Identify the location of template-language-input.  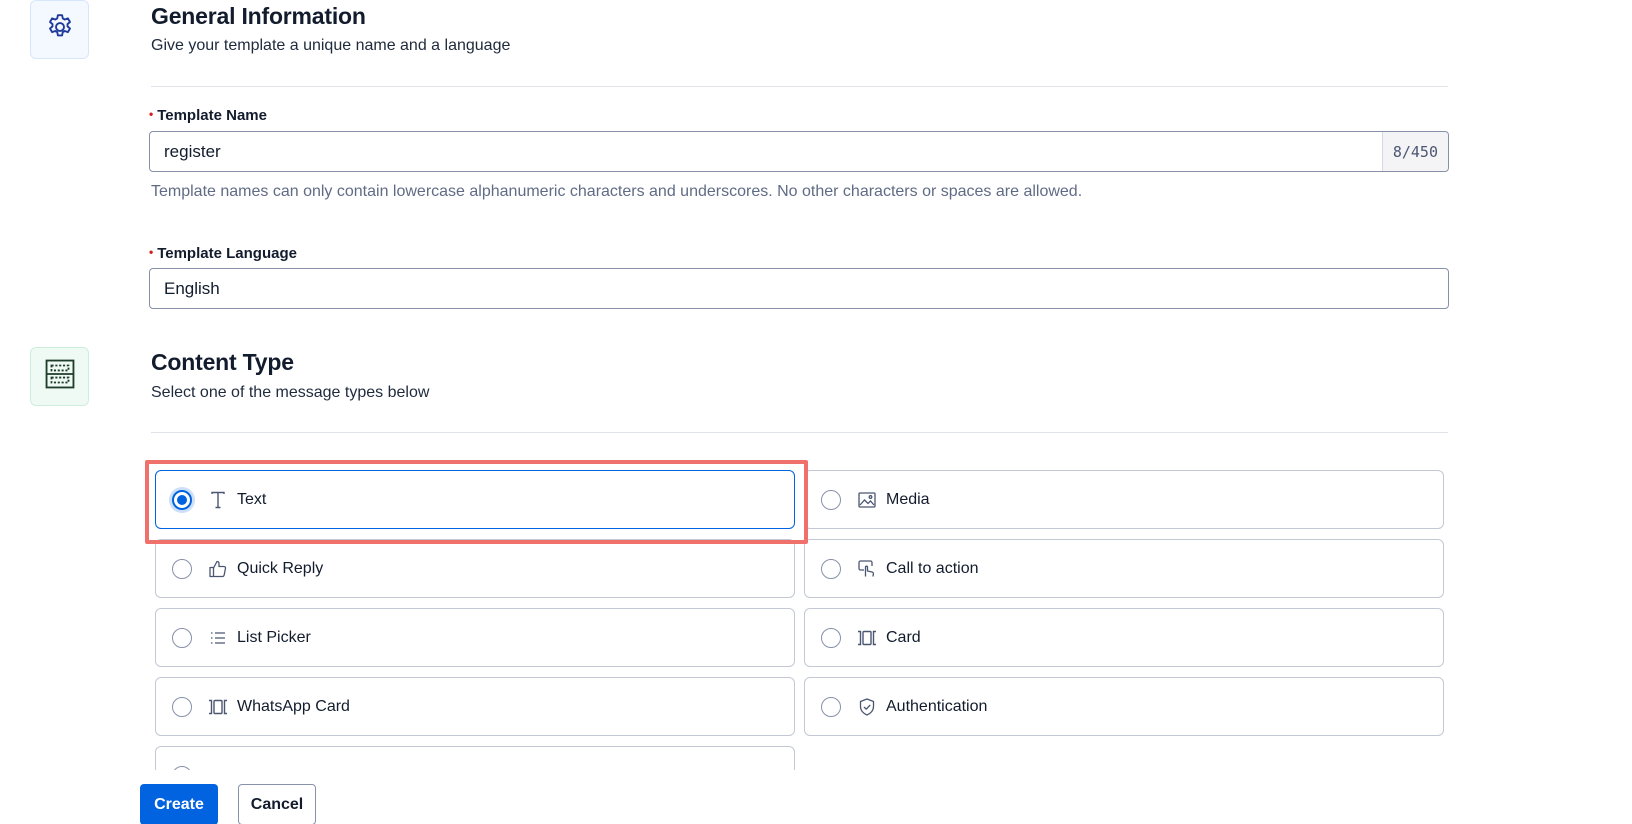
(799, 288).